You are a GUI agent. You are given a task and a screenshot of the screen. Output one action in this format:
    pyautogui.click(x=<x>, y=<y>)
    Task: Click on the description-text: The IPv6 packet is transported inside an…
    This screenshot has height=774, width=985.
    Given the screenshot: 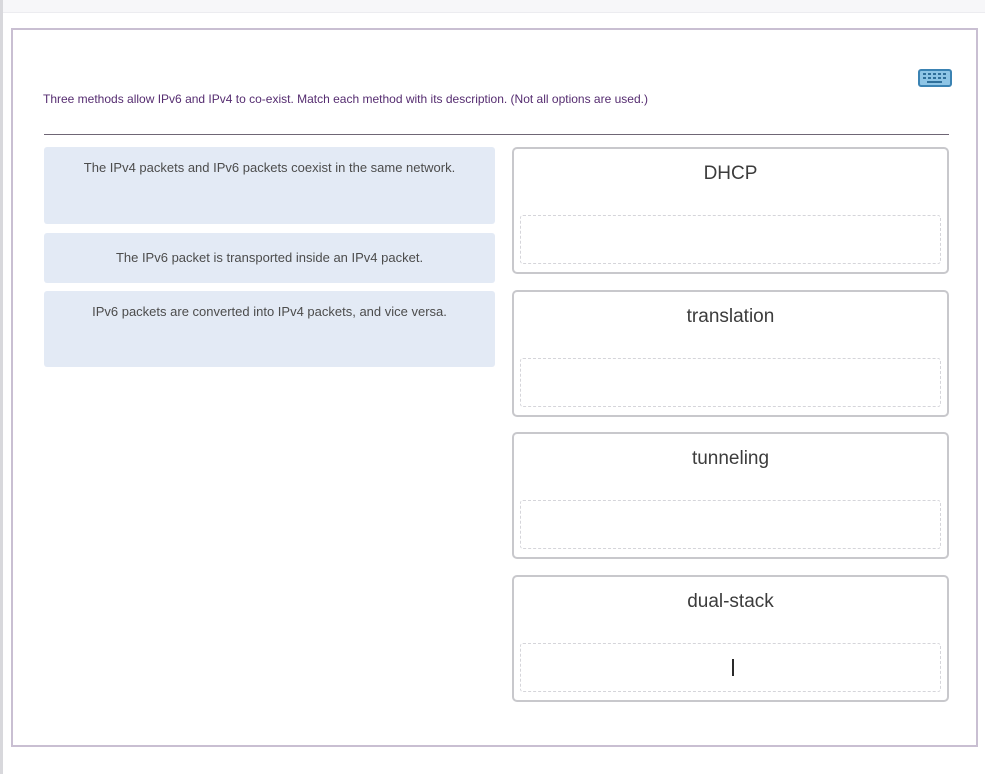 What is the action you would take?
    pyautogui.click(x=269, y=257)
    